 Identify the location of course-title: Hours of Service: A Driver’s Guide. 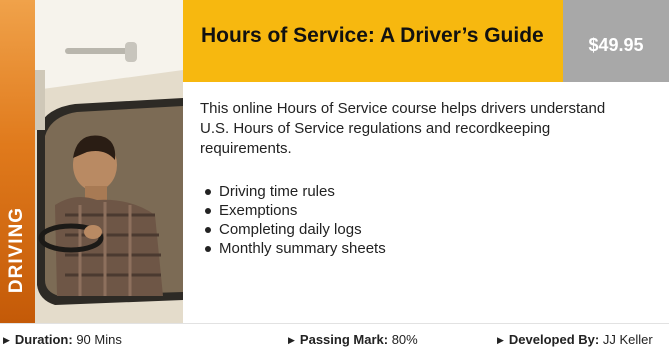
(372, 35).